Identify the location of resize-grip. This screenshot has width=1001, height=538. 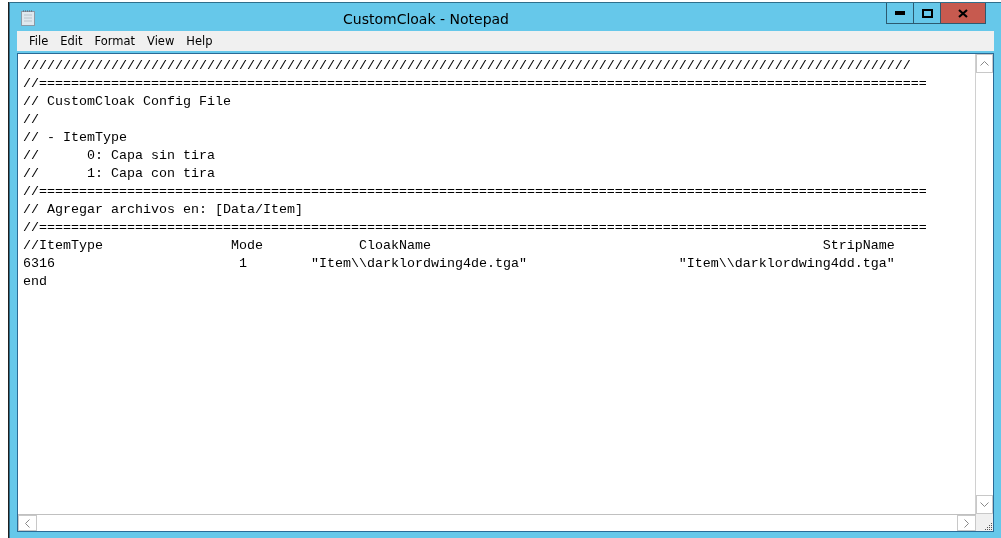
(984, 522).